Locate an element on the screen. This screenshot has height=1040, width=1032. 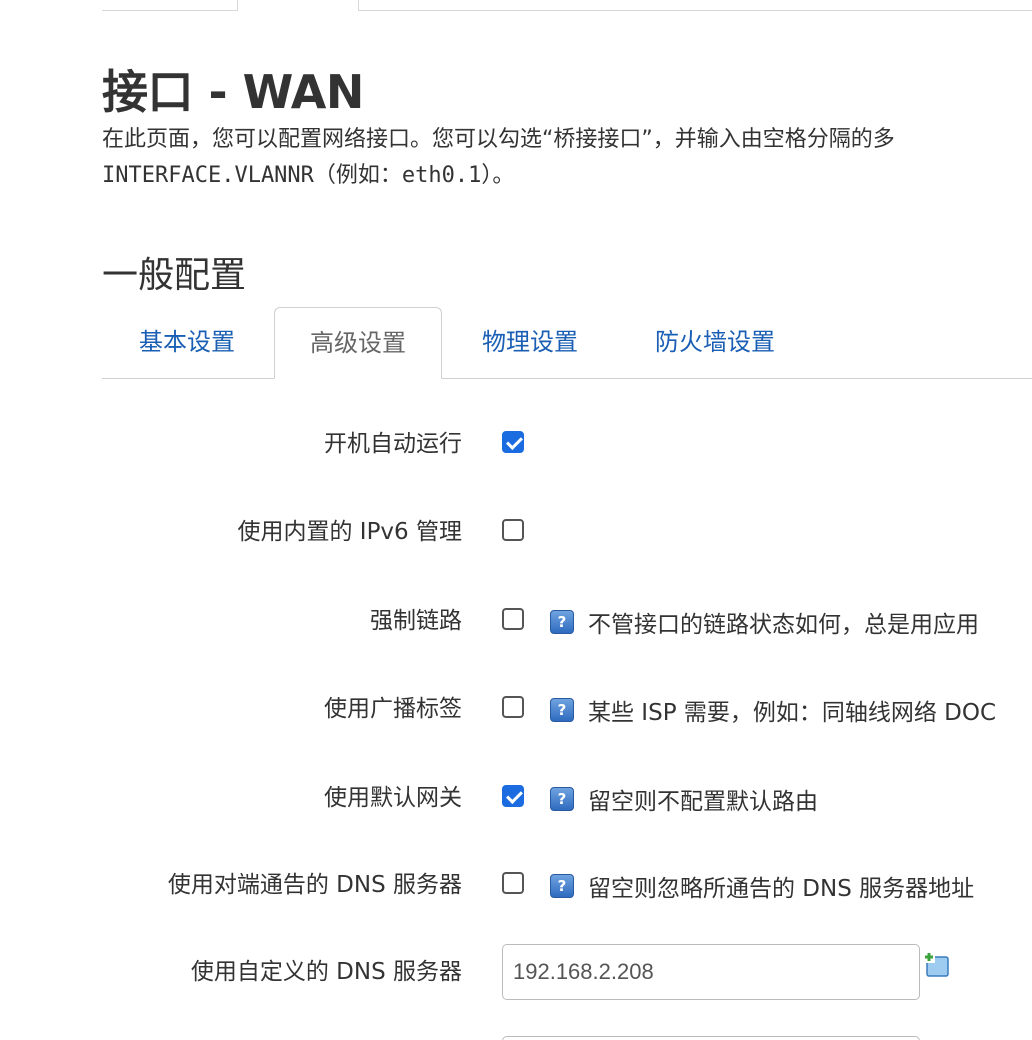
option-row-default-gateway: 使用默认网关 ? 留空则不配置默认路由 is located at coordinates (516, 798).